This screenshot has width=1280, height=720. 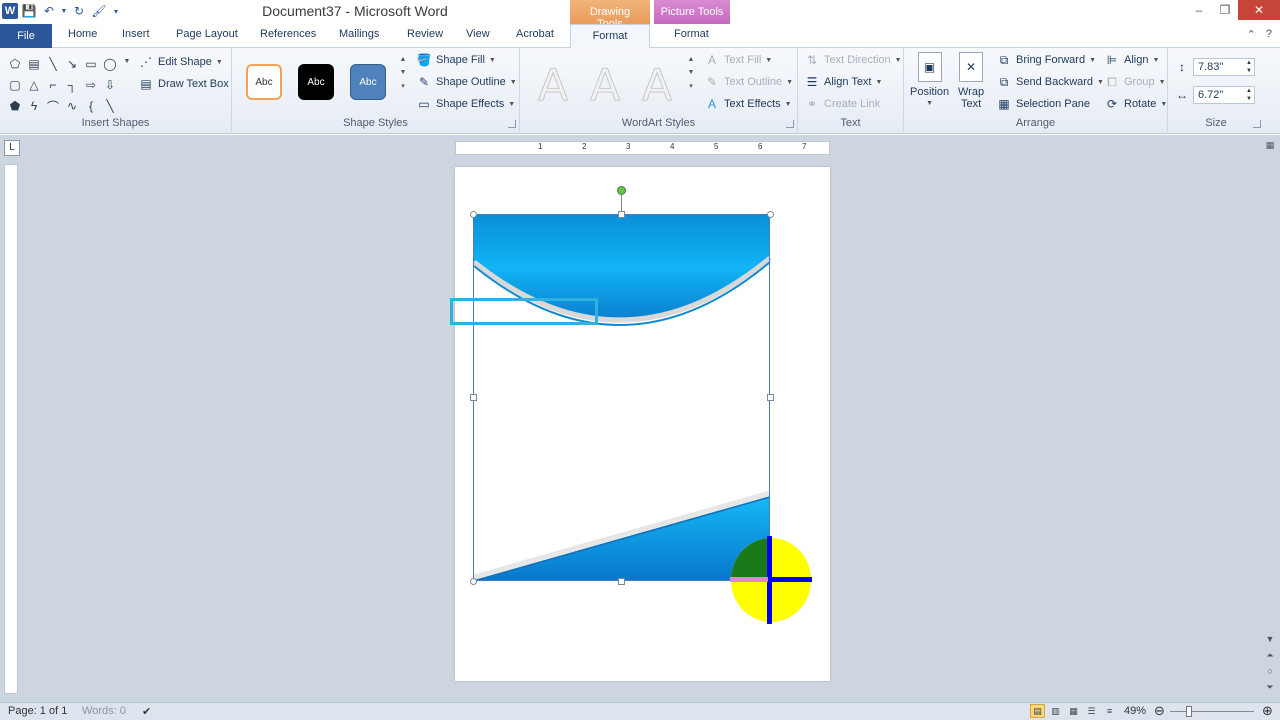 I want to click on text-box-outline, so click(x=524, y=311).